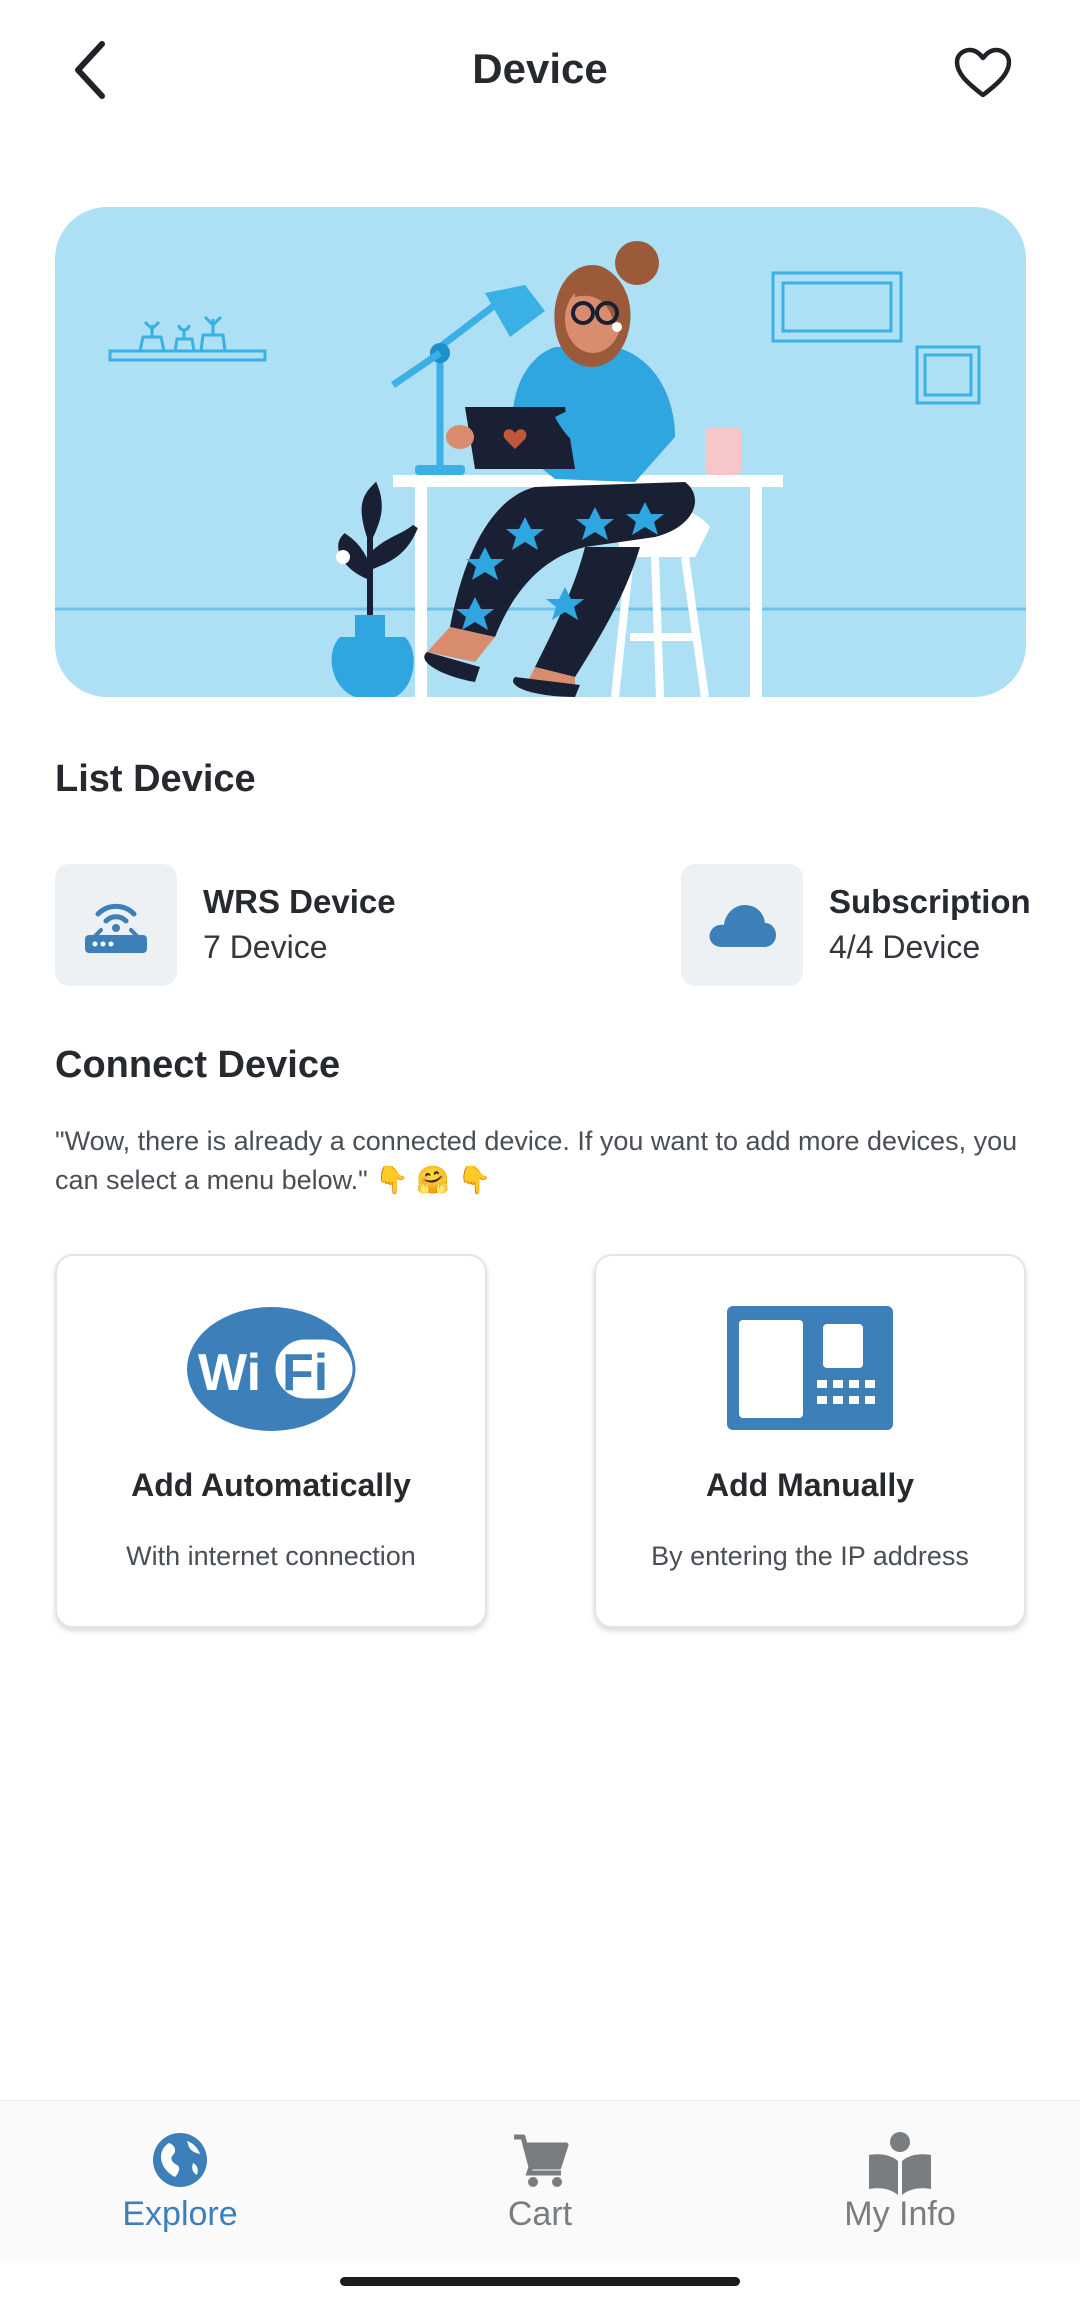  I want to click on nav-label-my-info: My Info, so click(900, 2214).